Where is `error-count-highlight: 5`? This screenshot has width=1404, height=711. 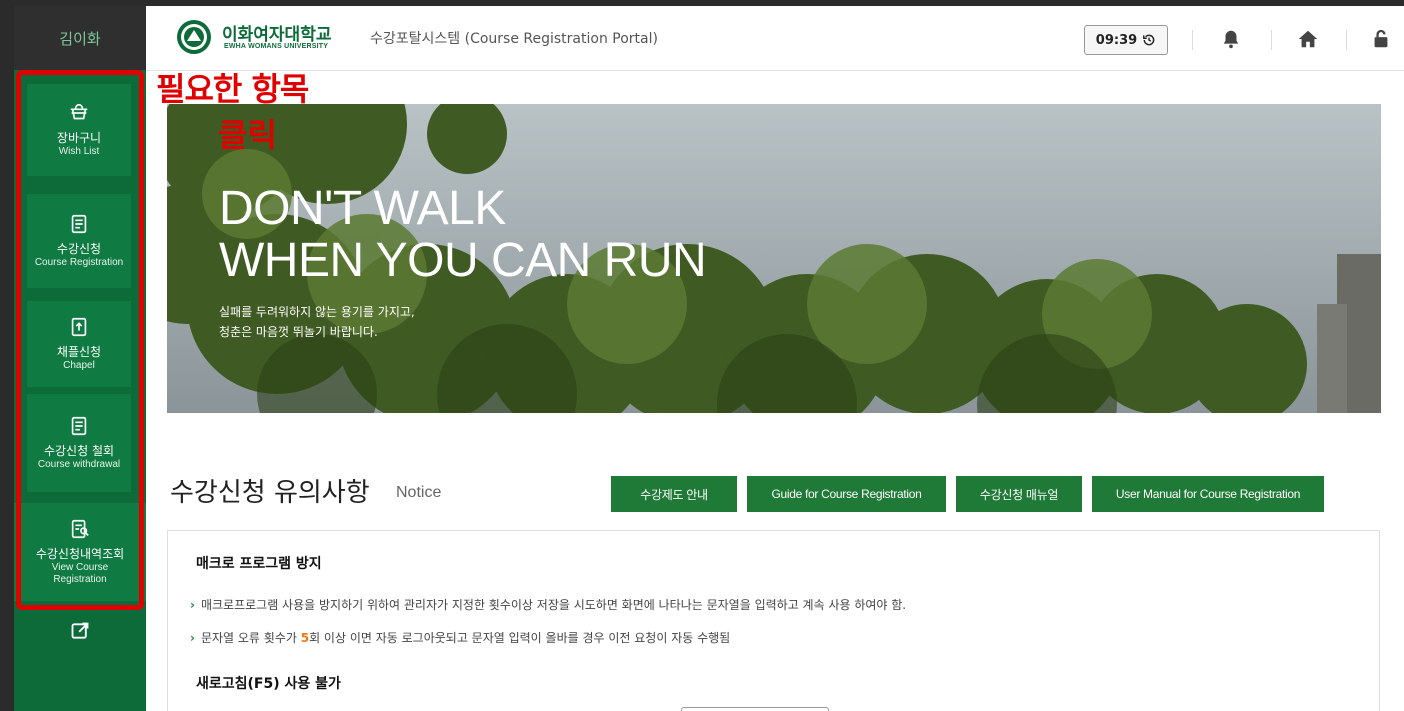
error-count-highlight: 5 is located at coordinates (305, 638).